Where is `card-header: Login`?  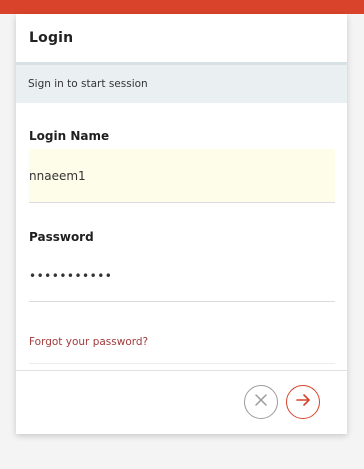
card-header: Login is located at coordinates (181, 39).